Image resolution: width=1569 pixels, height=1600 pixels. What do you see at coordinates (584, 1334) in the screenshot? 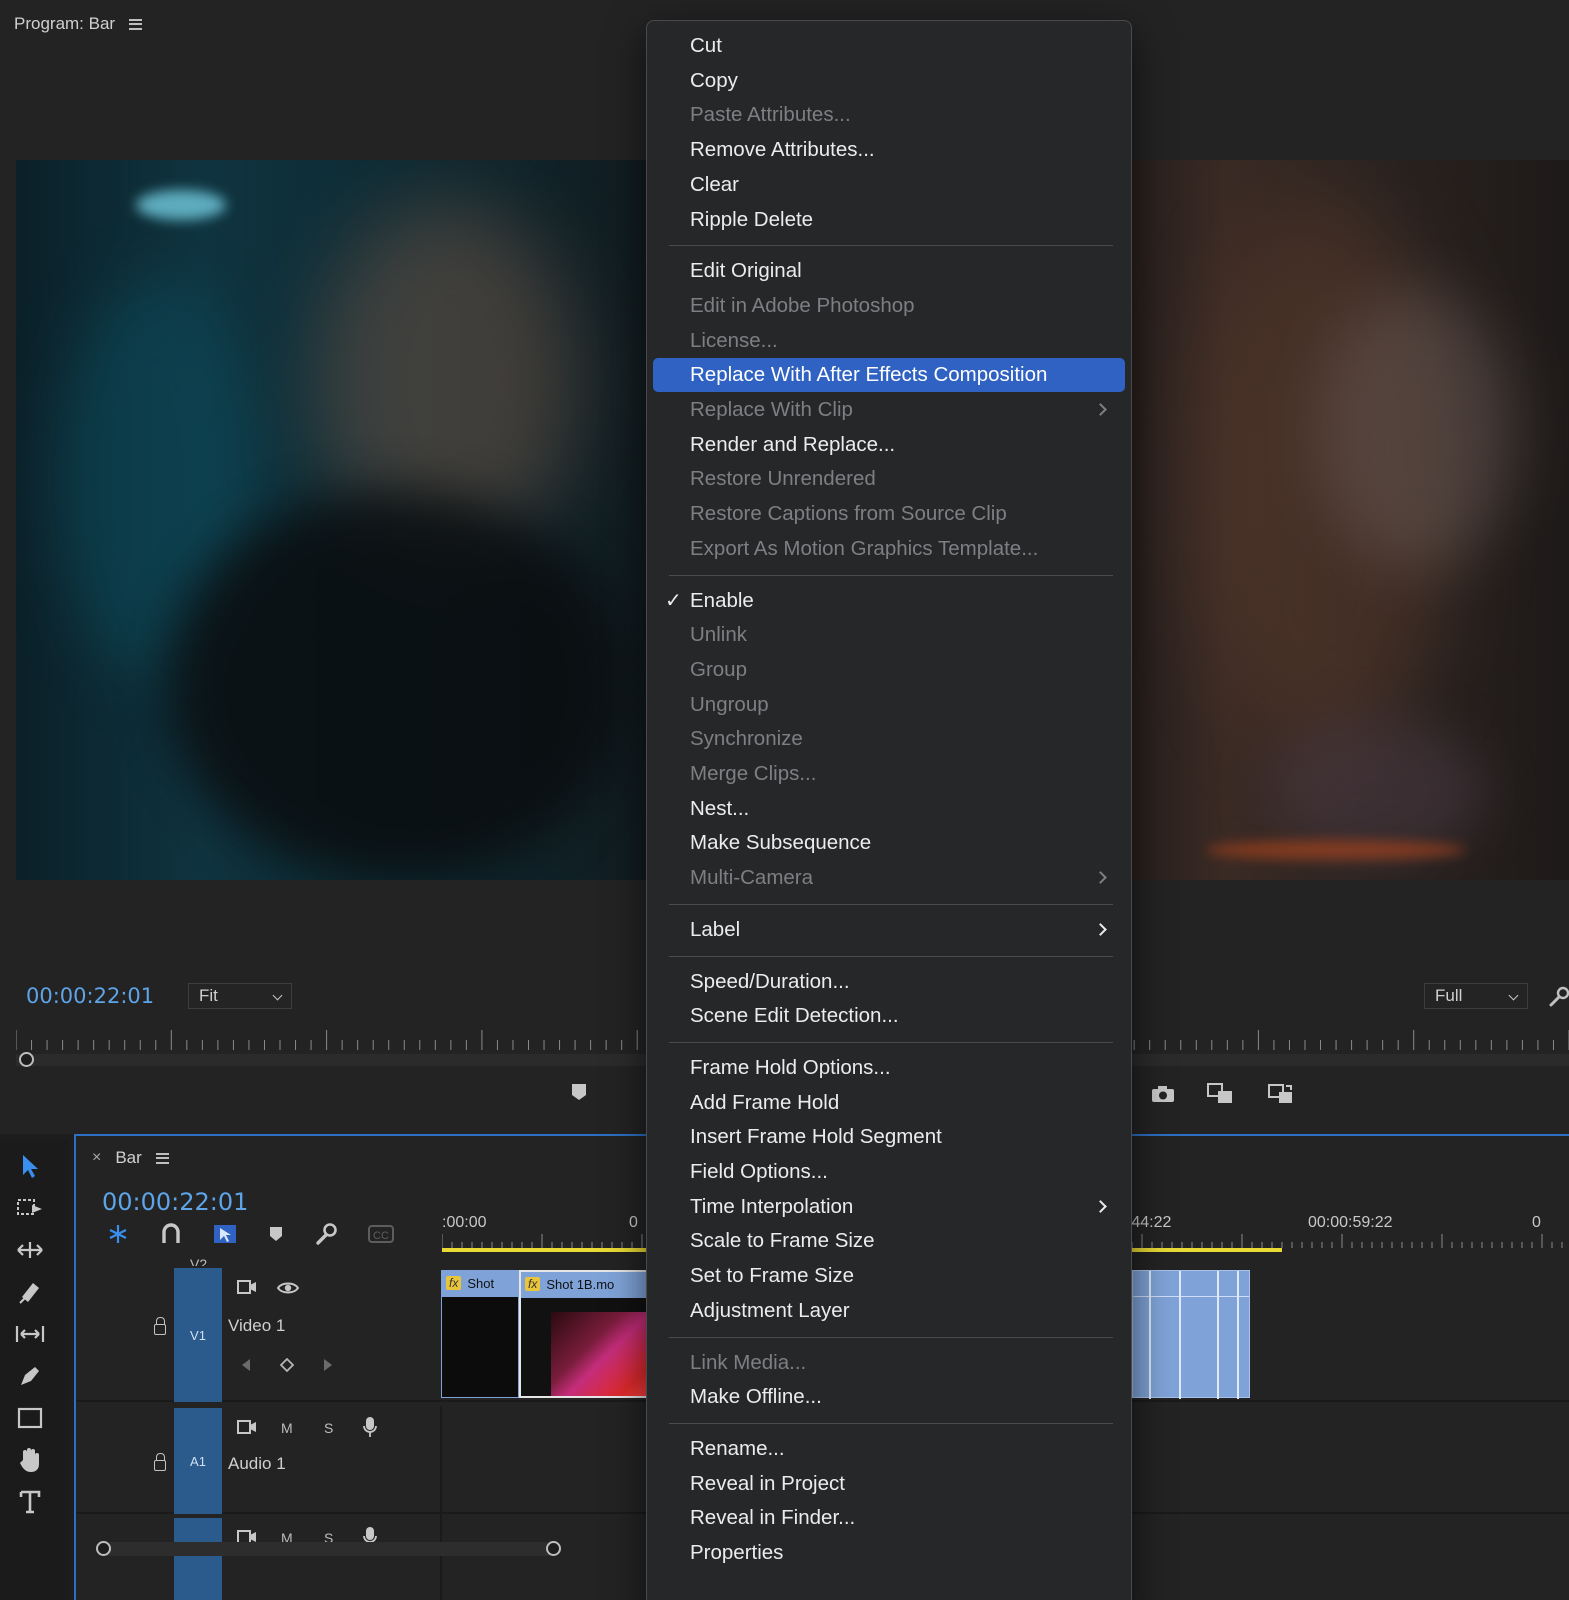
I see `video-clip: fx Shot 1B.mo` at bounding box center [584, 1334].